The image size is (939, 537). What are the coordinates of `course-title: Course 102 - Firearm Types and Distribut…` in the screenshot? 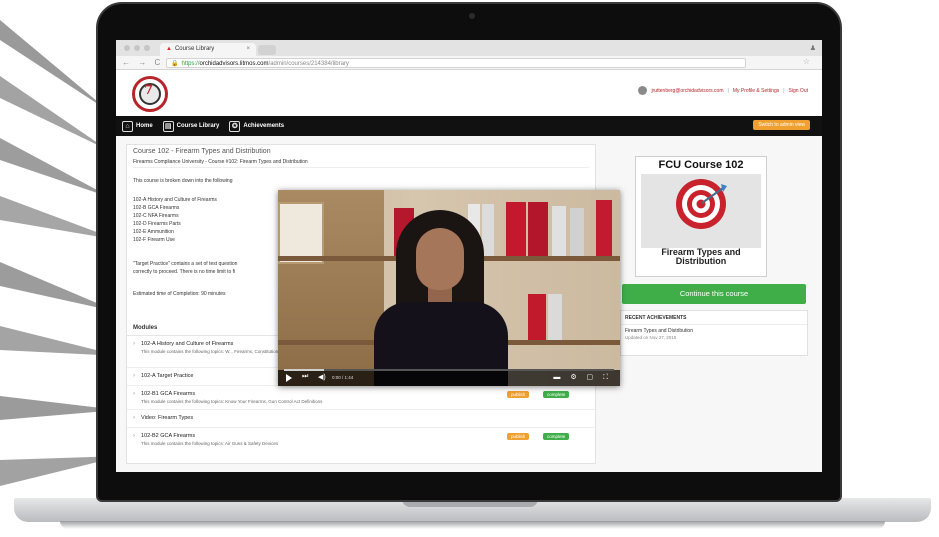 It's located at (202, 151).